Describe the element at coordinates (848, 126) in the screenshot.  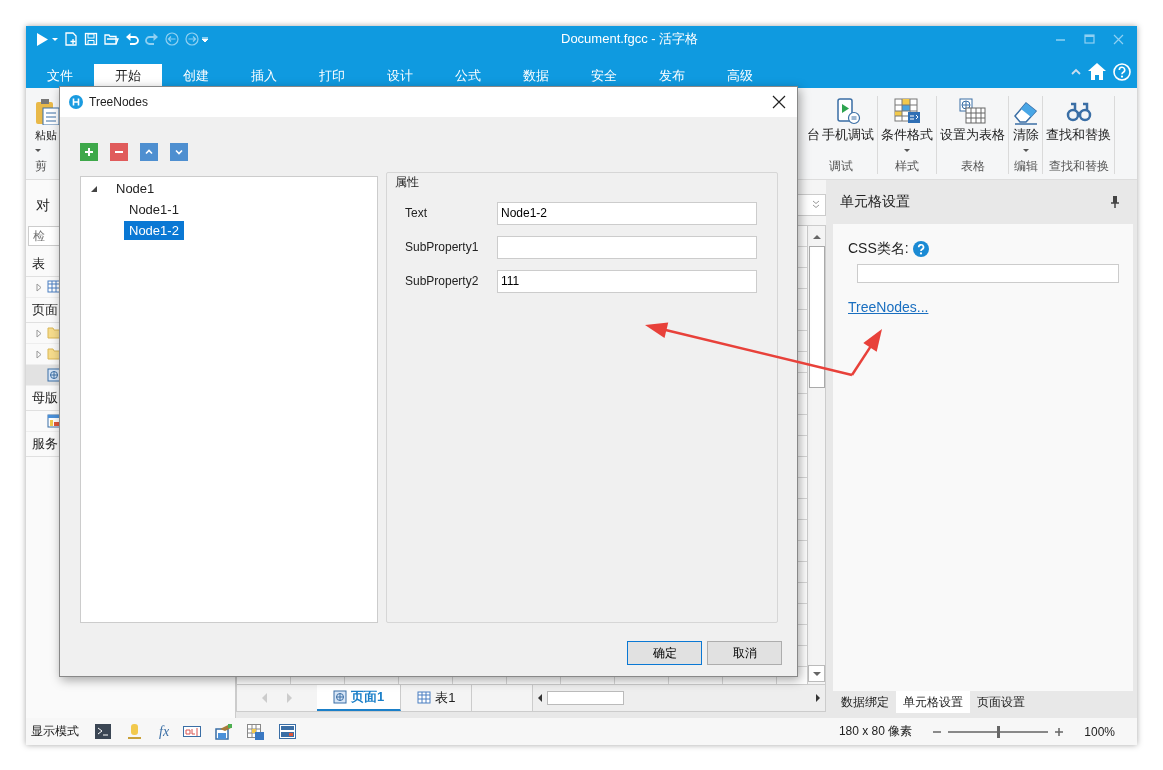
I see `ribbon-button: 手机调试` at that location.